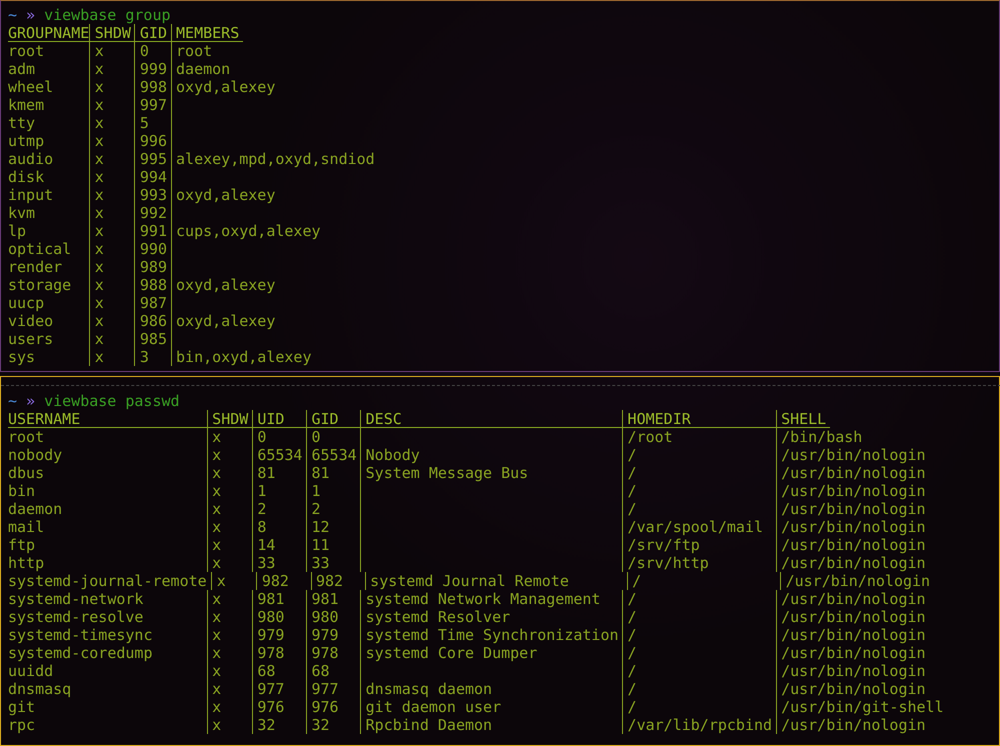  I want to click on table-cell: systemd Time Synchronization, so click(492, 635).